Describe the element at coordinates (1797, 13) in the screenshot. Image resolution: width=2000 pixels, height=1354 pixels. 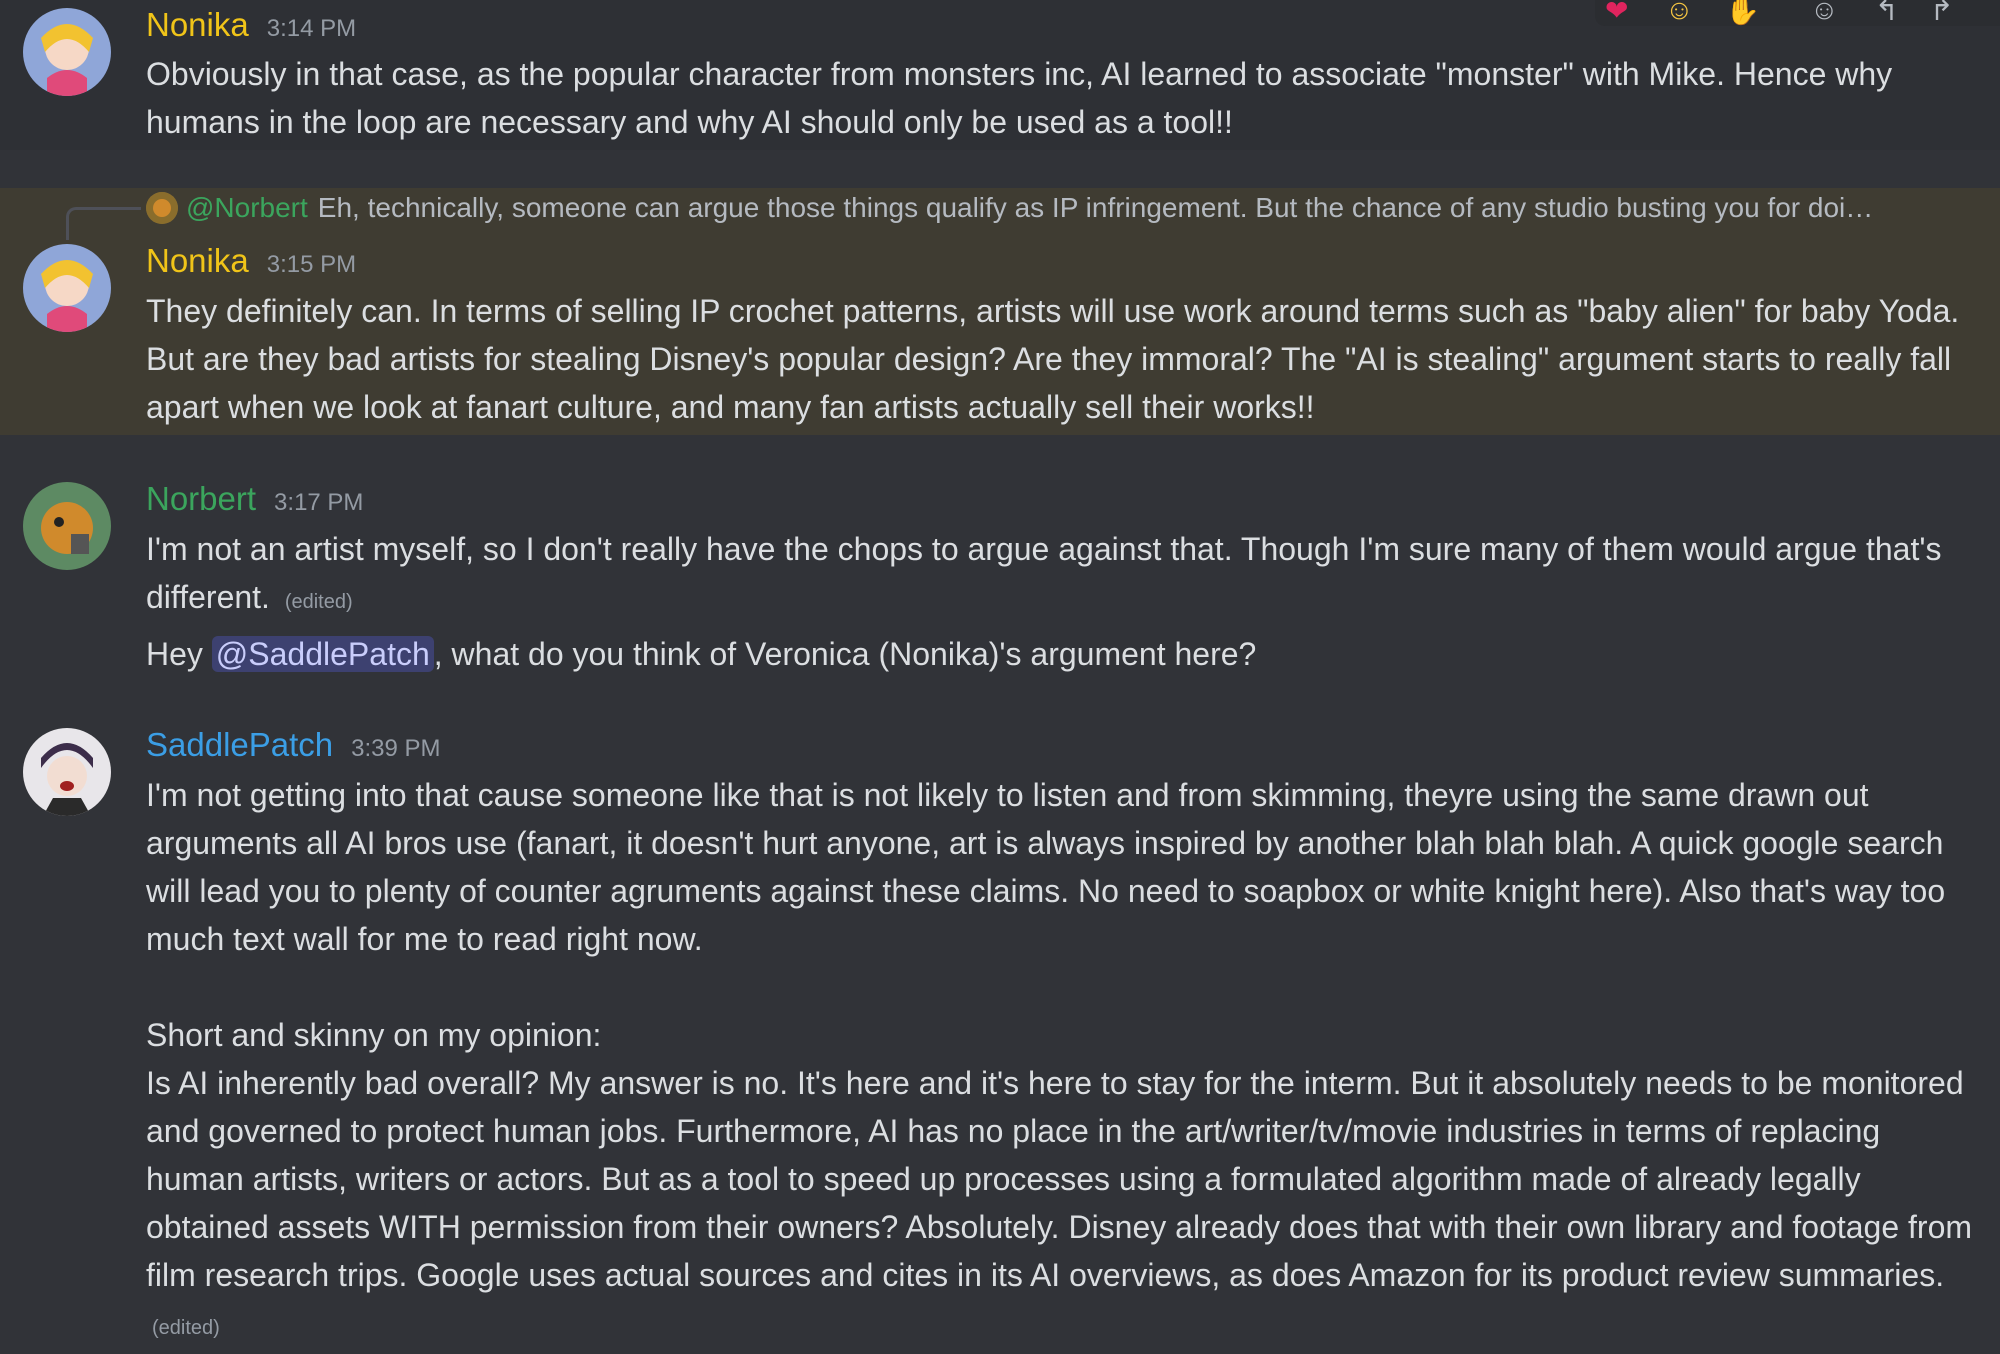
I see `message-hover-toolbar: ❤ ☺ ✋ ☺ ↰ ↱` at that location.